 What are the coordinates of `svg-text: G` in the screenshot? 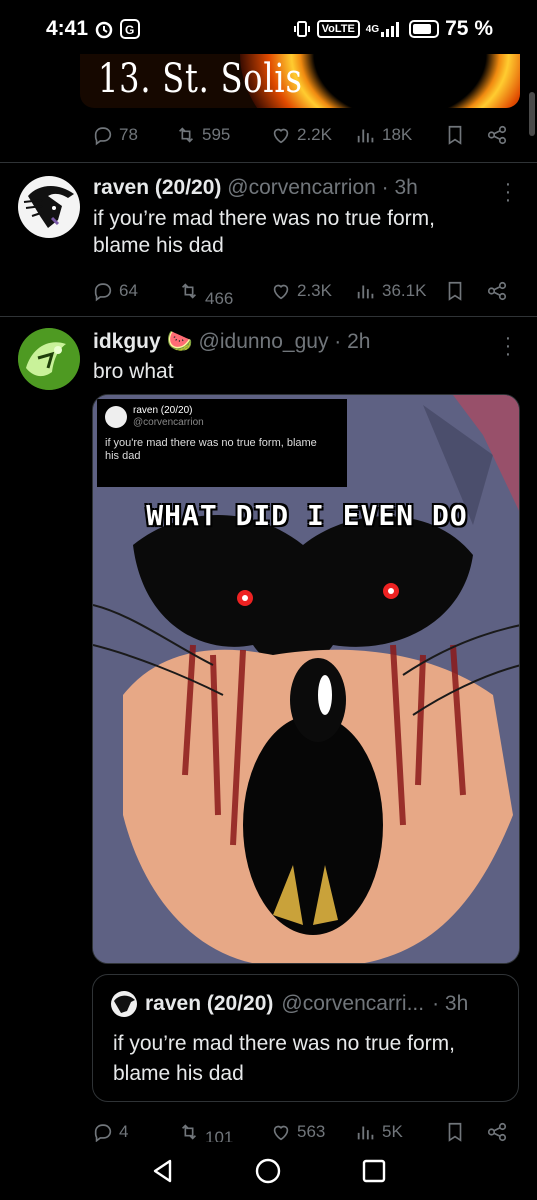 It's located at (129, 30).